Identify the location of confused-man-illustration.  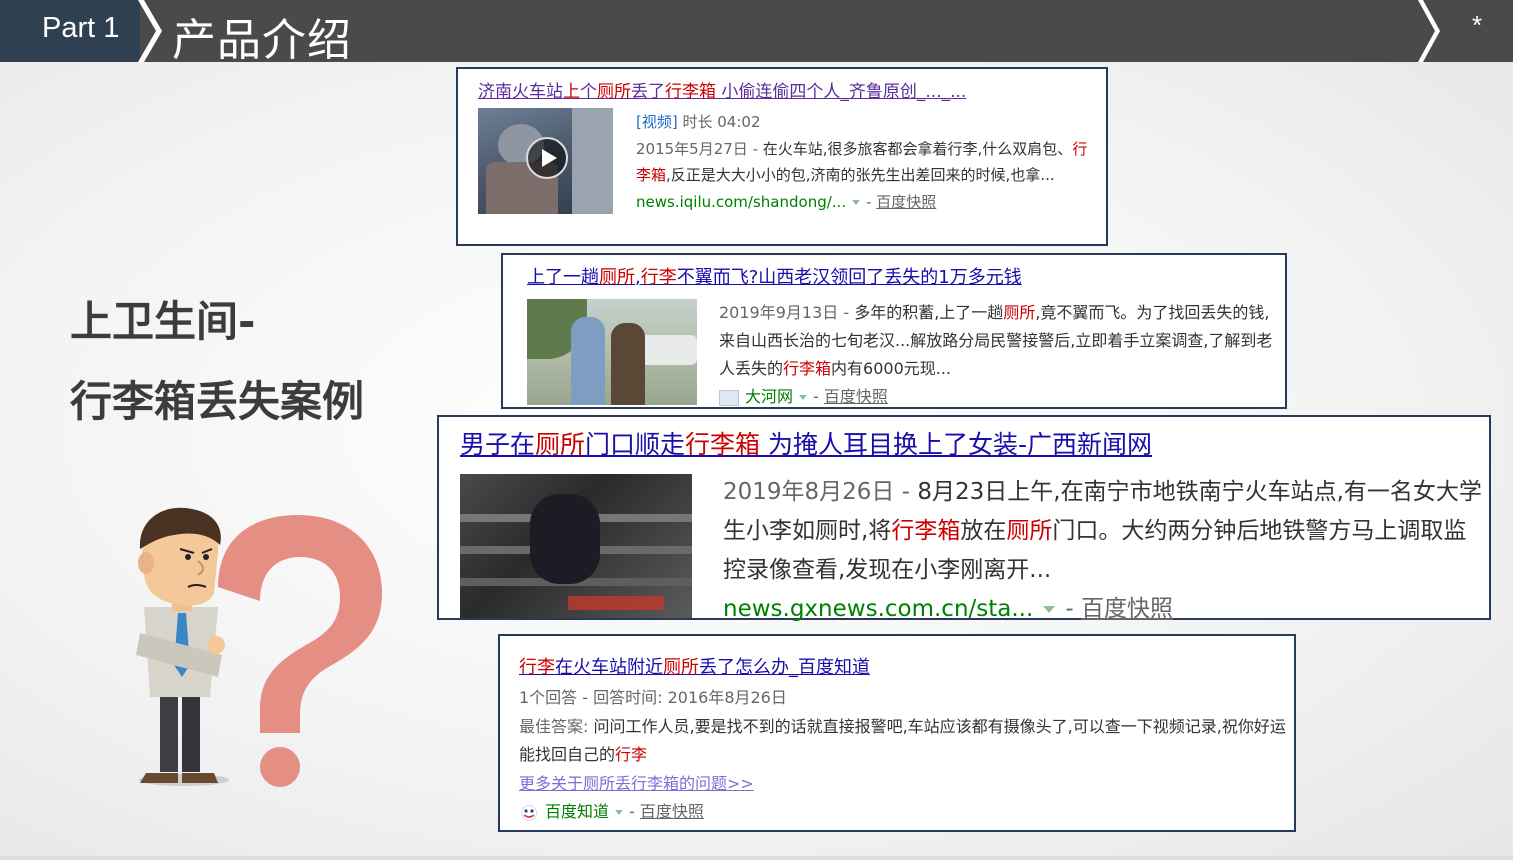
(259, 647).